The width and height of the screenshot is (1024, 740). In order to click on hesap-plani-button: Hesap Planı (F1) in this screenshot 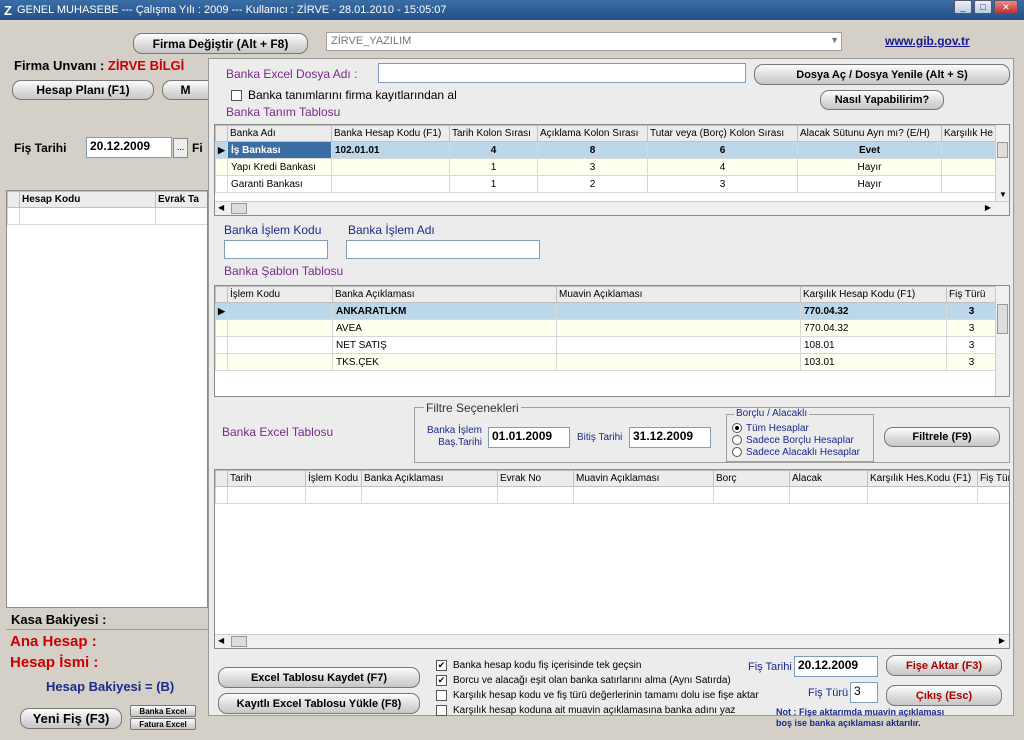, I will do `click(83, 90)`.